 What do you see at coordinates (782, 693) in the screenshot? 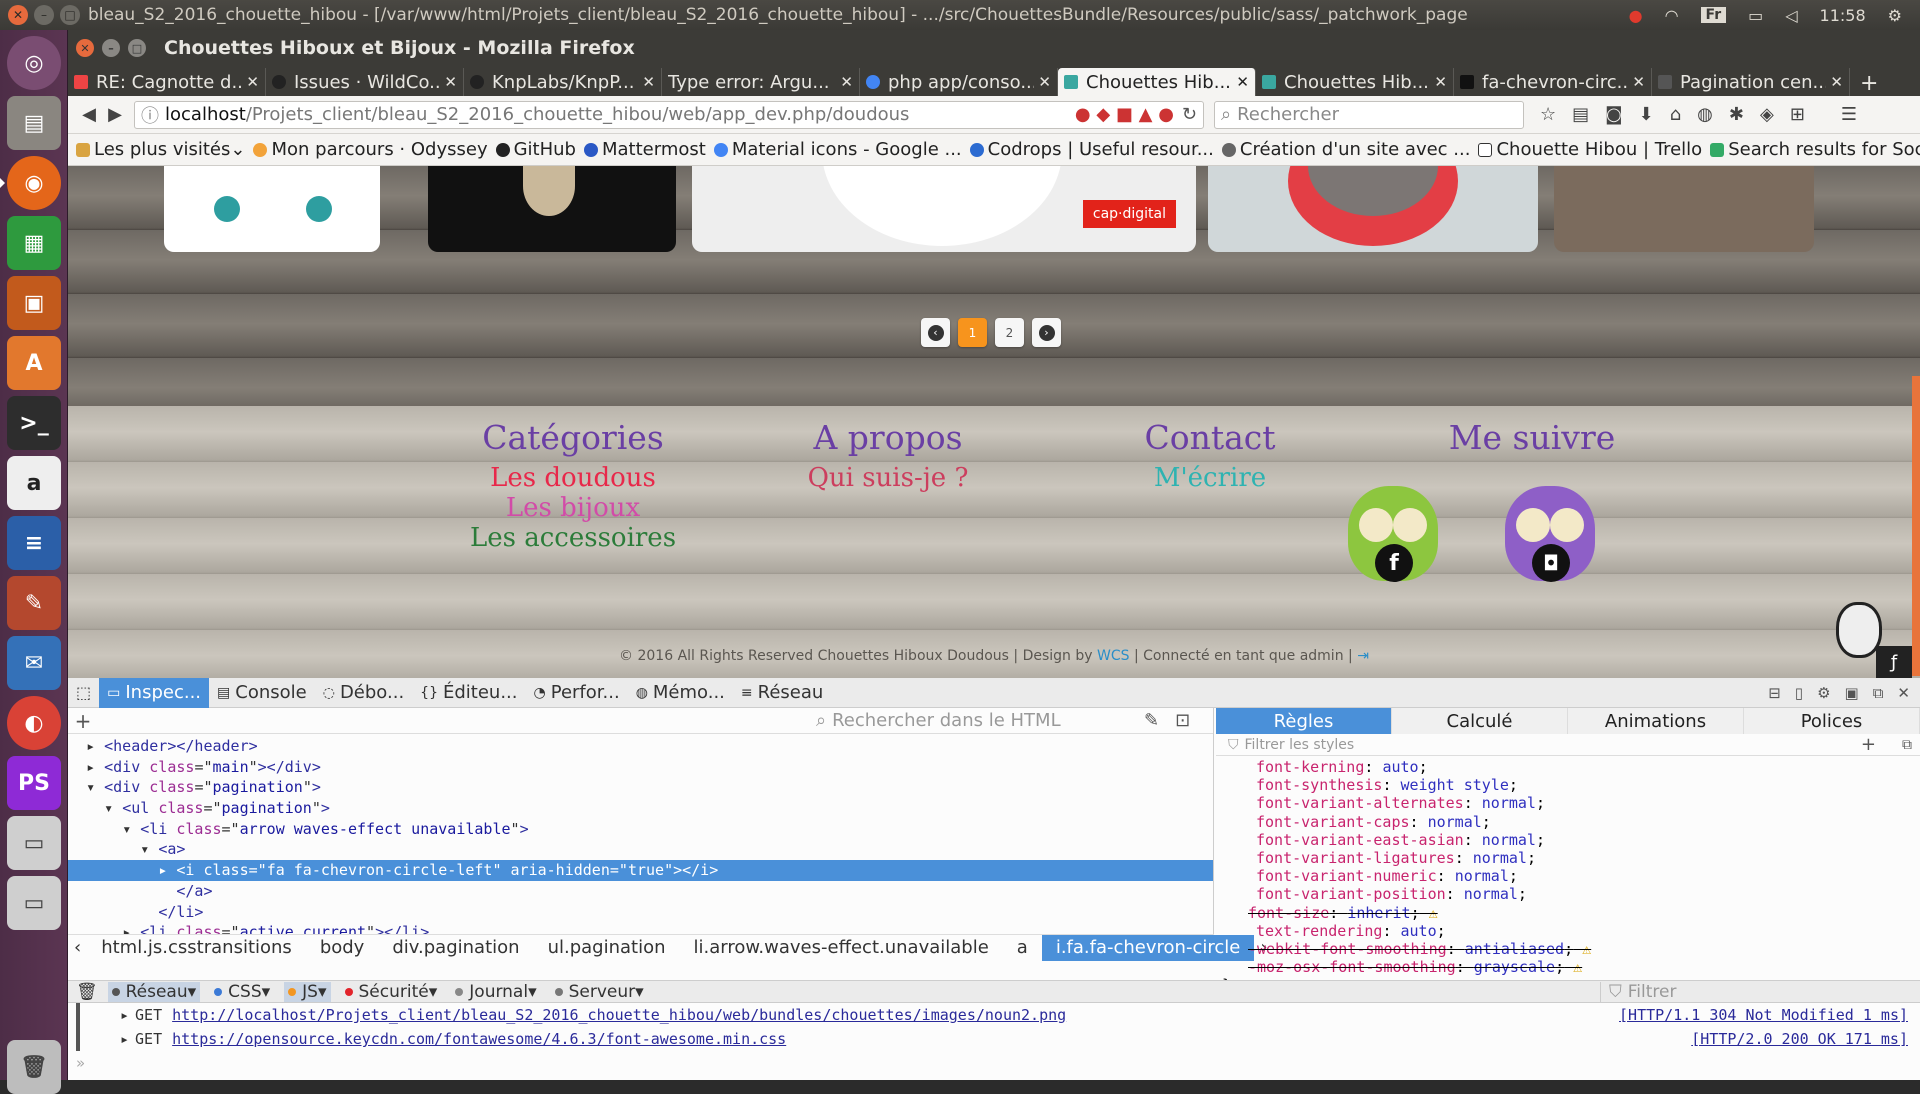
I see `tab-network: ≡ Réseau` at bounding box center [782, 693].